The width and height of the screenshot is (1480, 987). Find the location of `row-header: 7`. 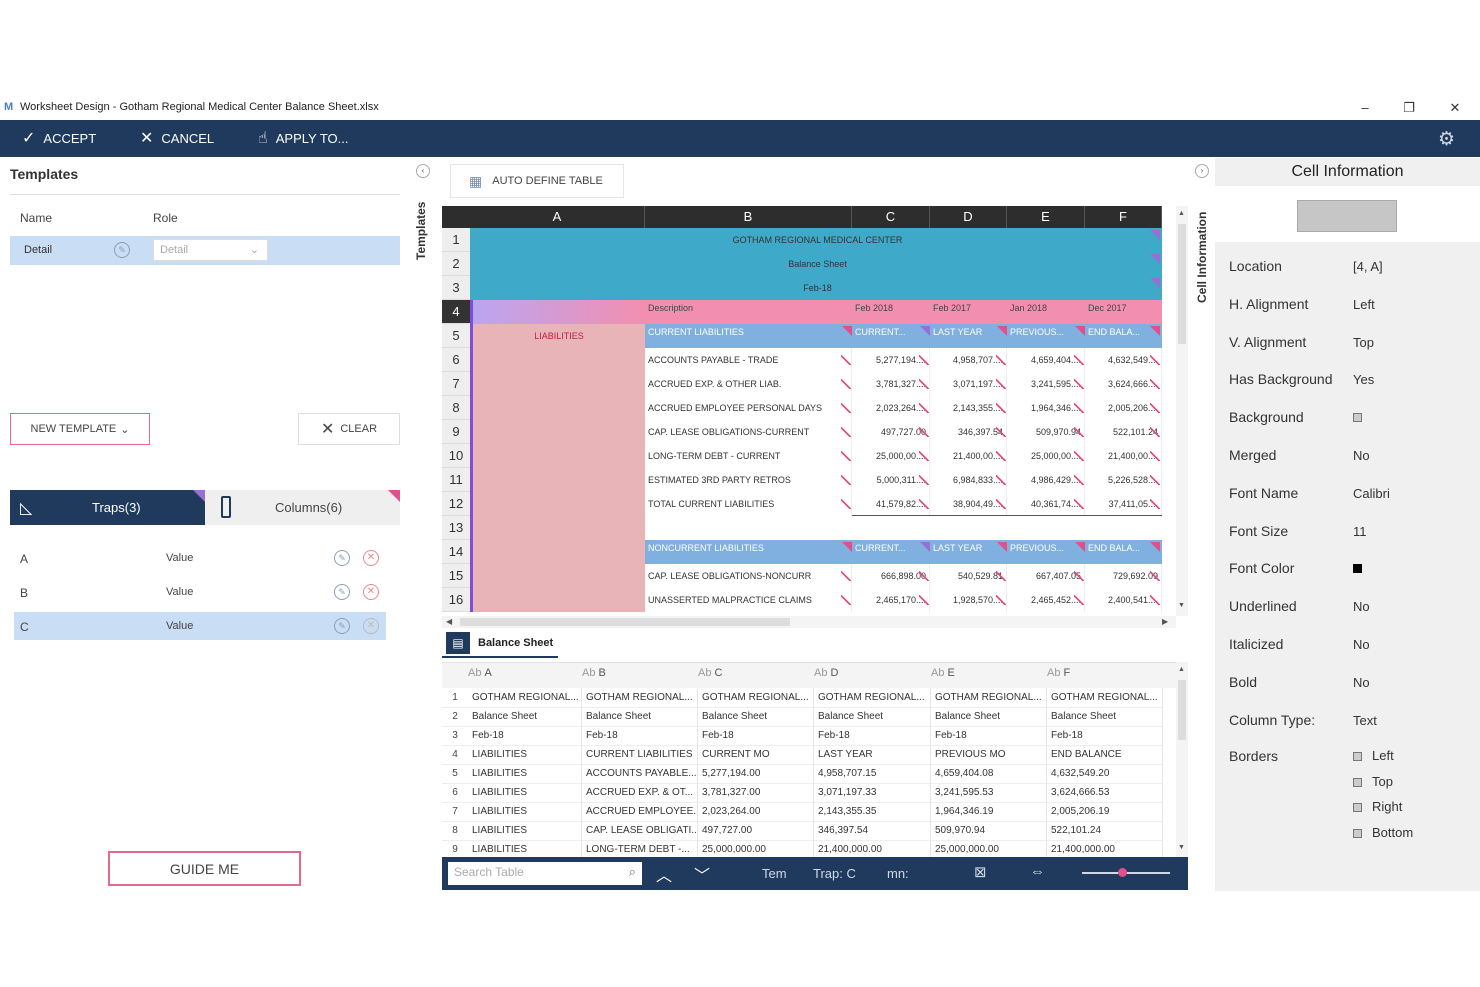

row-header: 7 is located at coordinates (456, 384).